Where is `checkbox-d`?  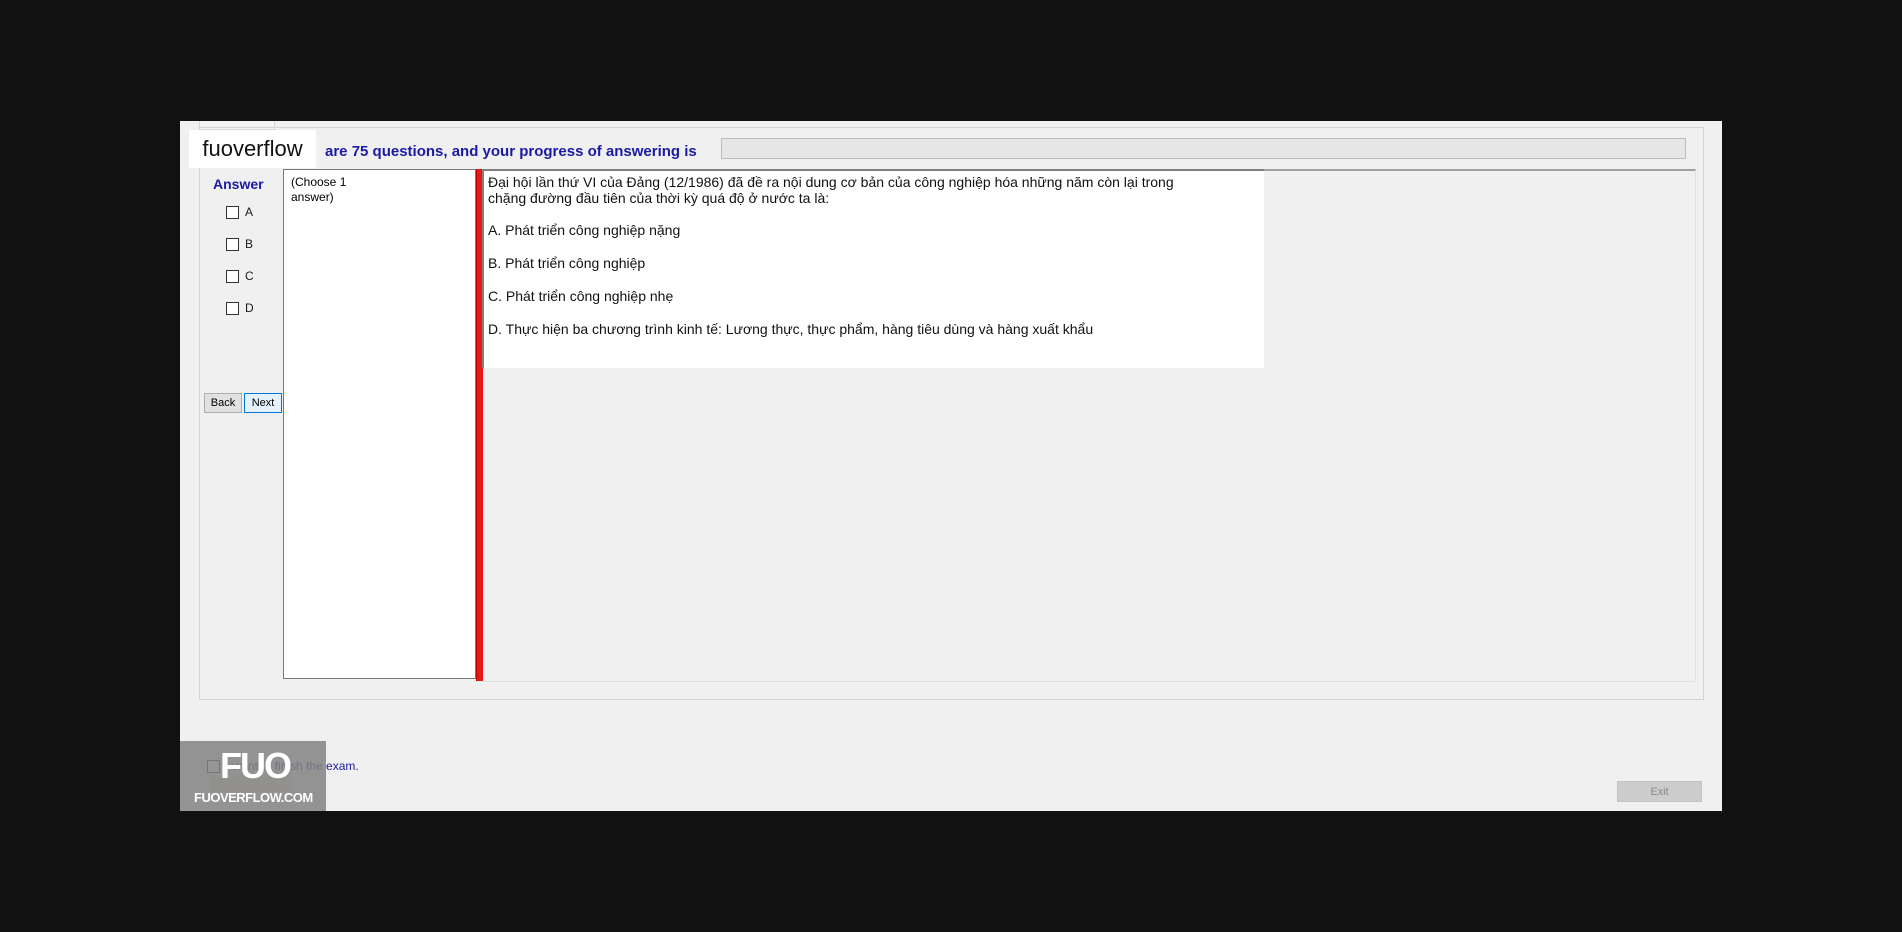 checkbox-d is located at coordinates (232, 308).